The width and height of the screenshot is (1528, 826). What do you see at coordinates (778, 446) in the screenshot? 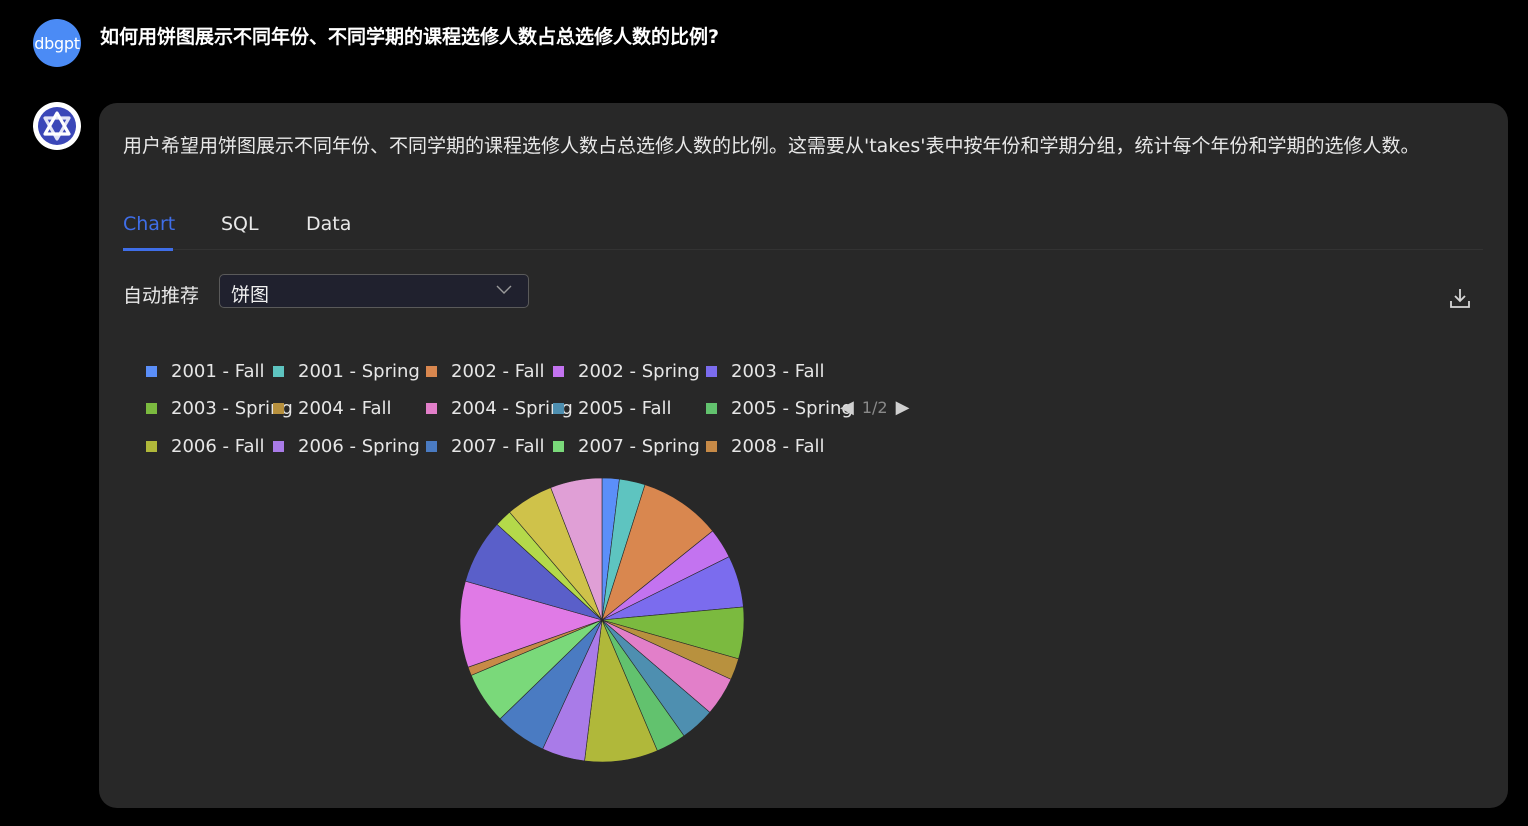
I see `legend-label: 2008 - Fall` at bounding box center [778, 446].